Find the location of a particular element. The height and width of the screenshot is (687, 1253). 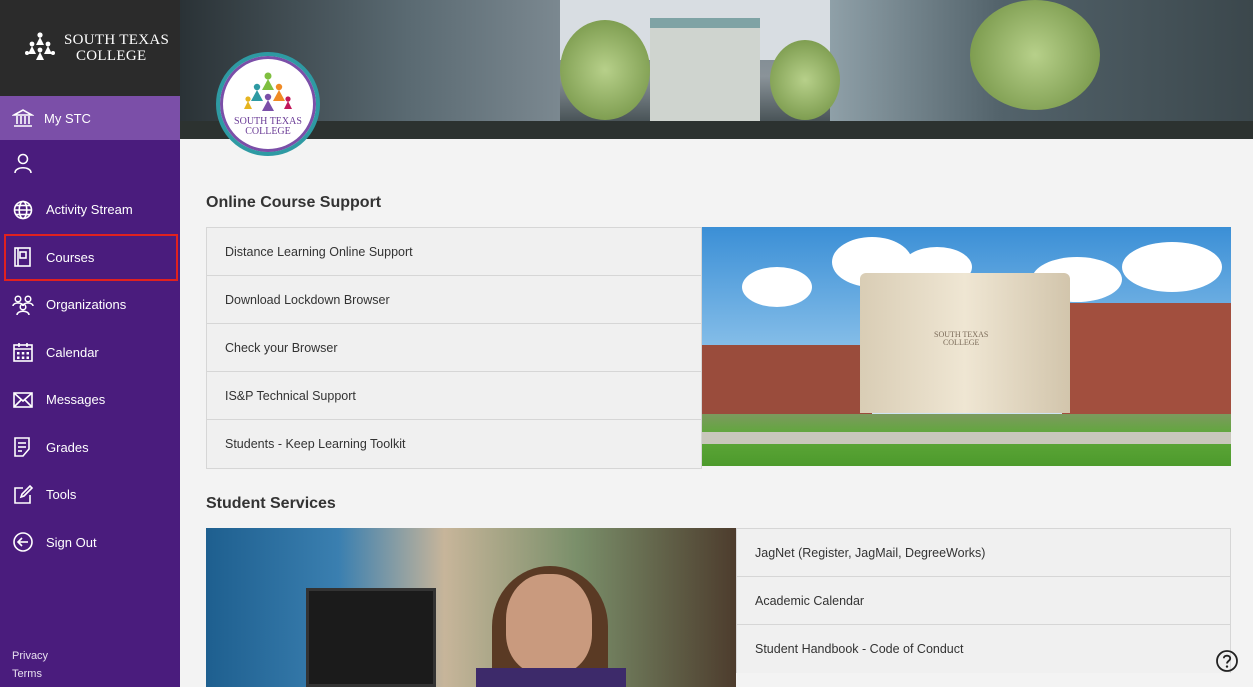

link-distance-learning: Distance Learning Online Support is located at coordinates (454, 252).